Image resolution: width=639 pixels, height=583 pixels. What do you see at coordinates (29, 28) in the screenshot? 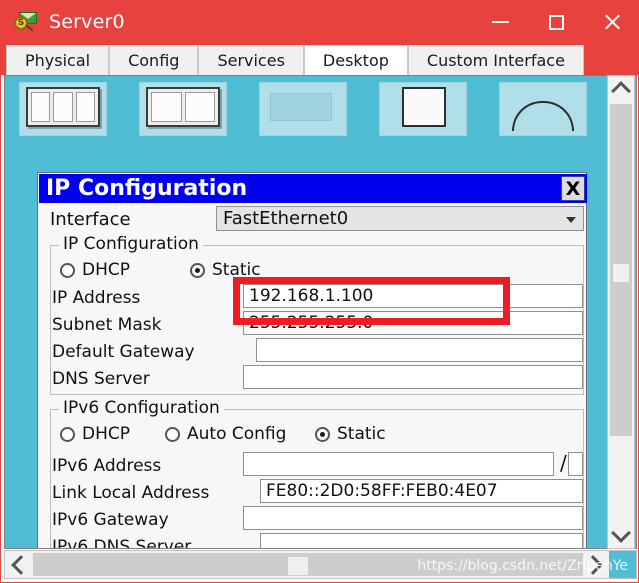
I see `magnifier-handle-icon` at bounding box center [29, 28].